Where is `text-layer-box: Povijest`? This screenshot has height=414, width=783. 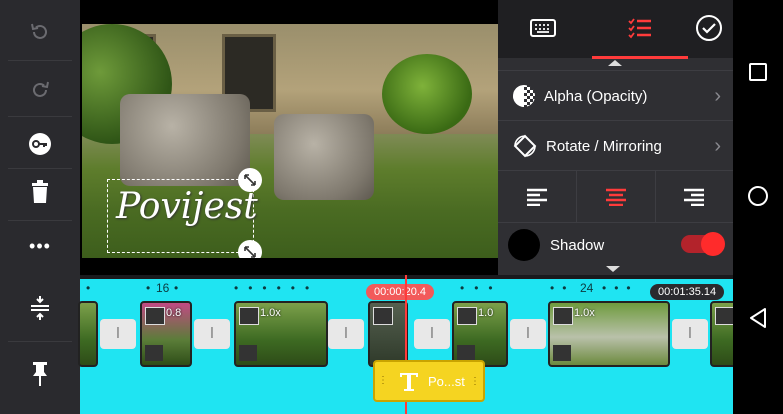 text-layer-box: Povijest is located at coordinates (184, 213).